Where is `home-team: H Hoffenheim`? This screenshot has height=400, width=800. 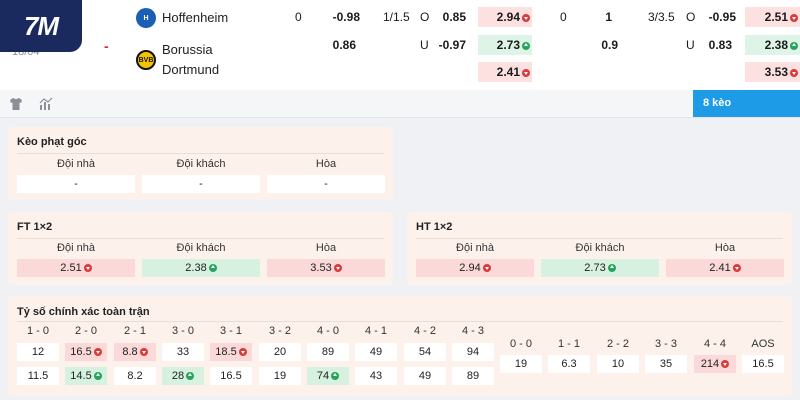
home-team: H Hoffenheim is located at coordinates (182, 18).